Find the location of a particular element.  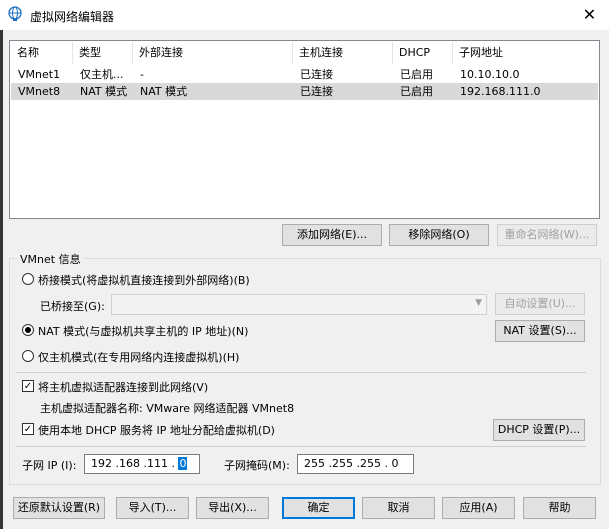

window-title: 虚拟网络编辑器 is located at coordinates (72, 17).